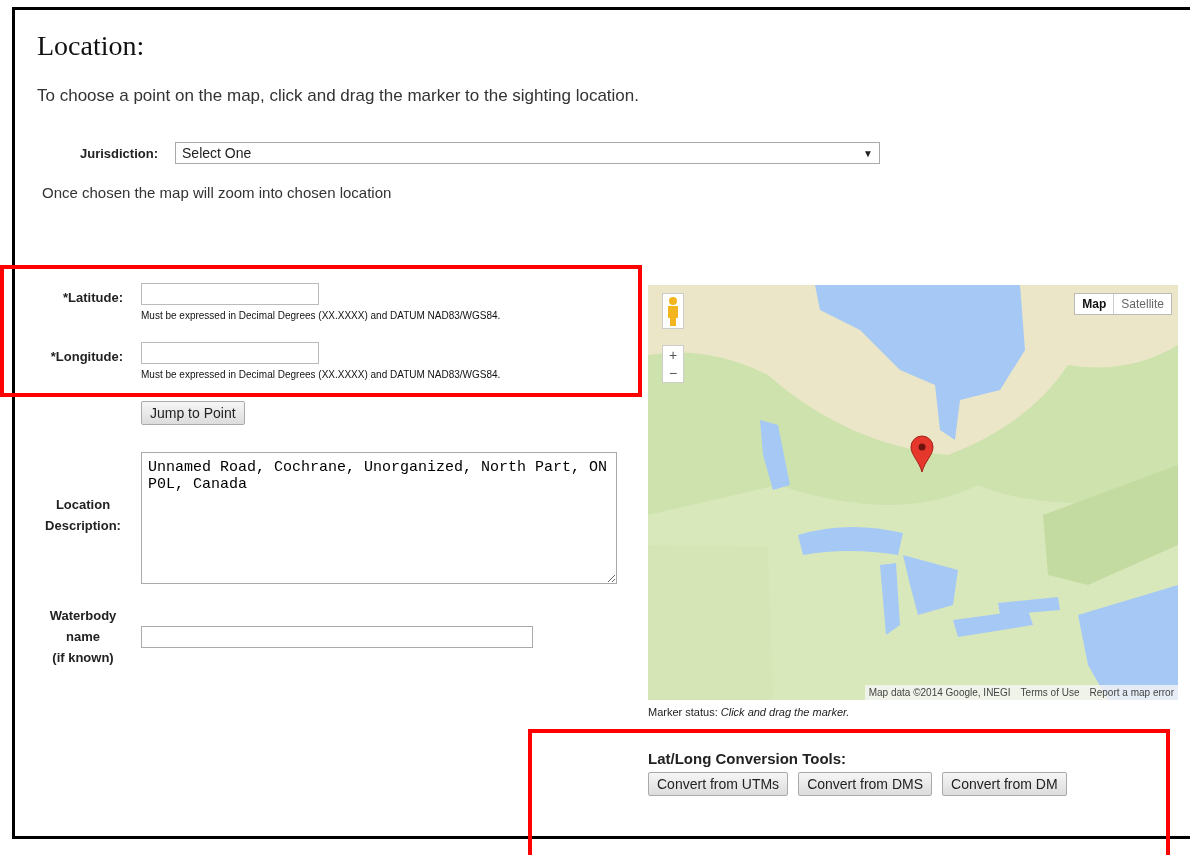  What do you see at coordinates (83, 515) in the screenshot?
I see `field-label: Location Description:` at bounding box center [83, 515].